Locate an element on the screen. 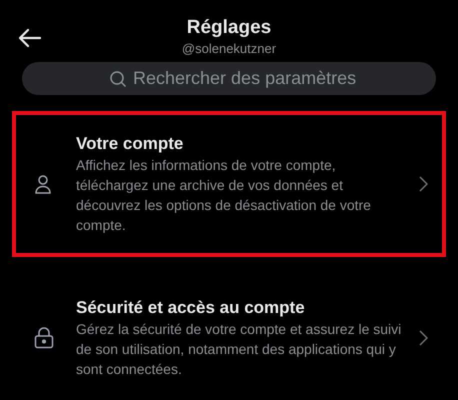 Image resolution: width=458 pixels, height=400 pixels. person-icon is located at coordinates (43, 184).